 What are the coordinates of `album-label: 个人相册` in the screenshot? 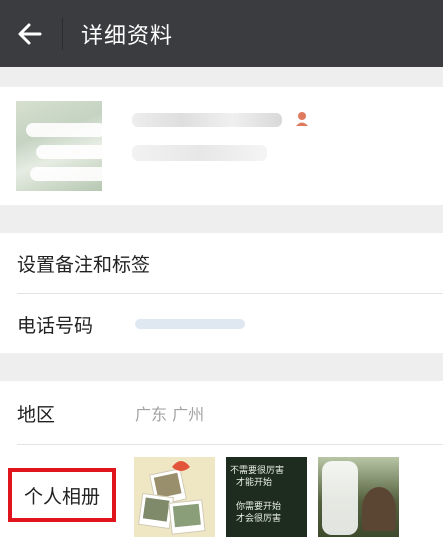 It's located at (61, 496).